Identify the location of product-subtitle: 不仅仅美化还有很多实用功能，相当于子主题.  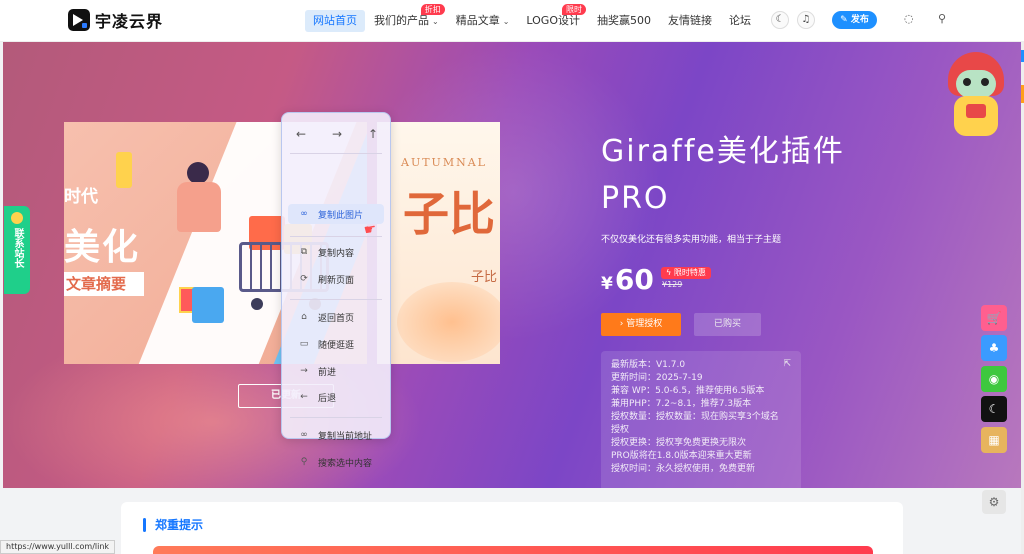
(691, 240).